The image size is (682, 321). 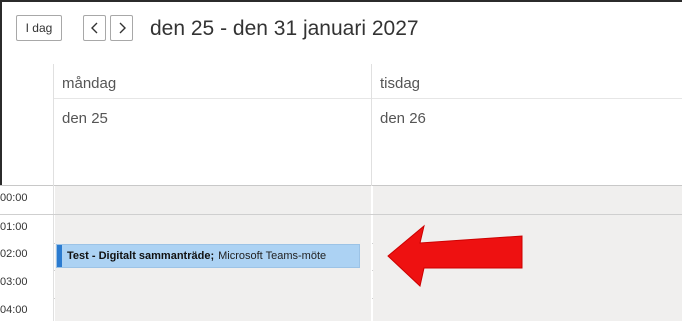 I want to click on red-arrow-icon, so click(x=455, y=255).